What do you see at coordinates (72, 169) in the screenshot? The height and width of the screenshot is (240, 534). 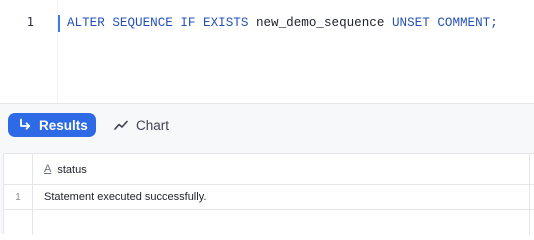 I see `column-header-label: status` at bounding box center [72, 169].